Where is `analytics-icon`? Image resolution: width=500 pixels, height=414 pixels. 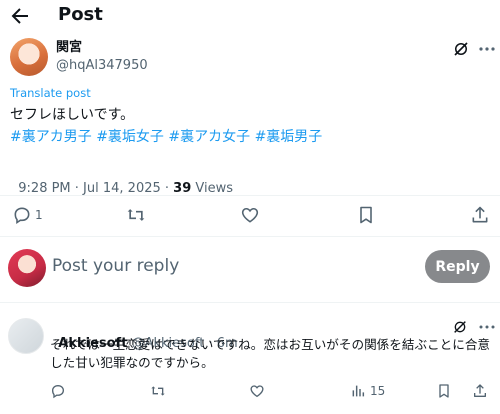 analytics-icon is located at coordinates (358, 391).